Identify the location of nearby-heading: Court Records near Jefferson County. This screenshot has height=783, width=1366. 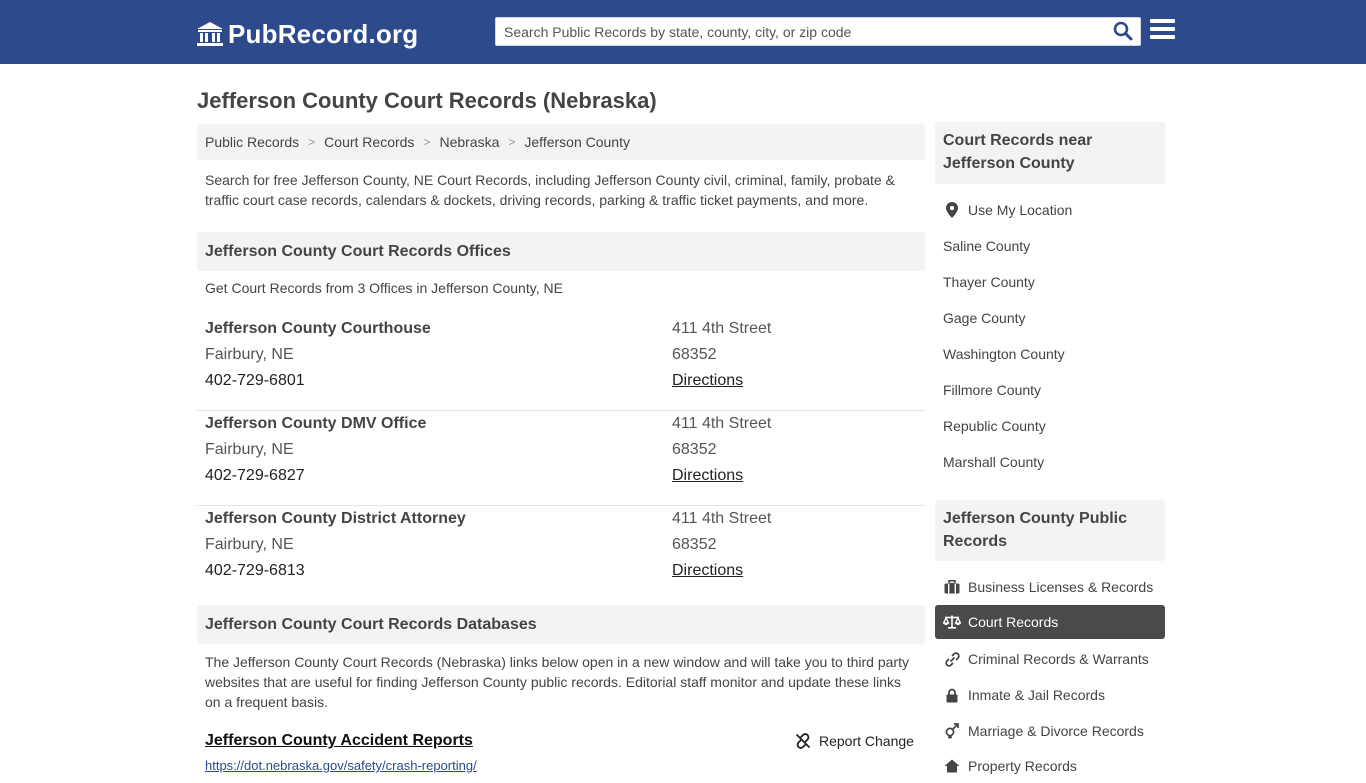
(1050, 153).